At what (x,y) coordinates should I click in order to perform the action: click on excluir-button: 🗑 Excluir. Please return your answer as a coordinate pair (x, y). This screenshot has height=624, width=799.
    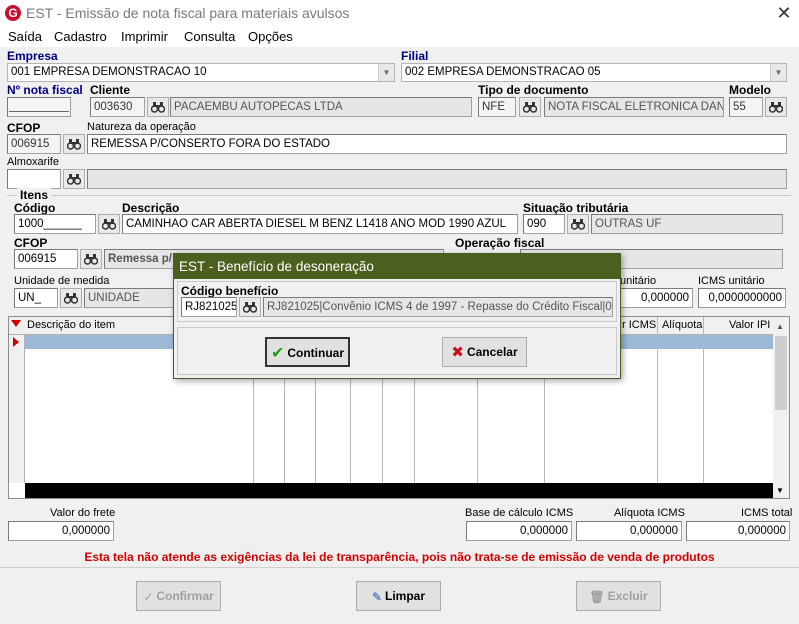
    Looking at the image, I should click on (618, 596).